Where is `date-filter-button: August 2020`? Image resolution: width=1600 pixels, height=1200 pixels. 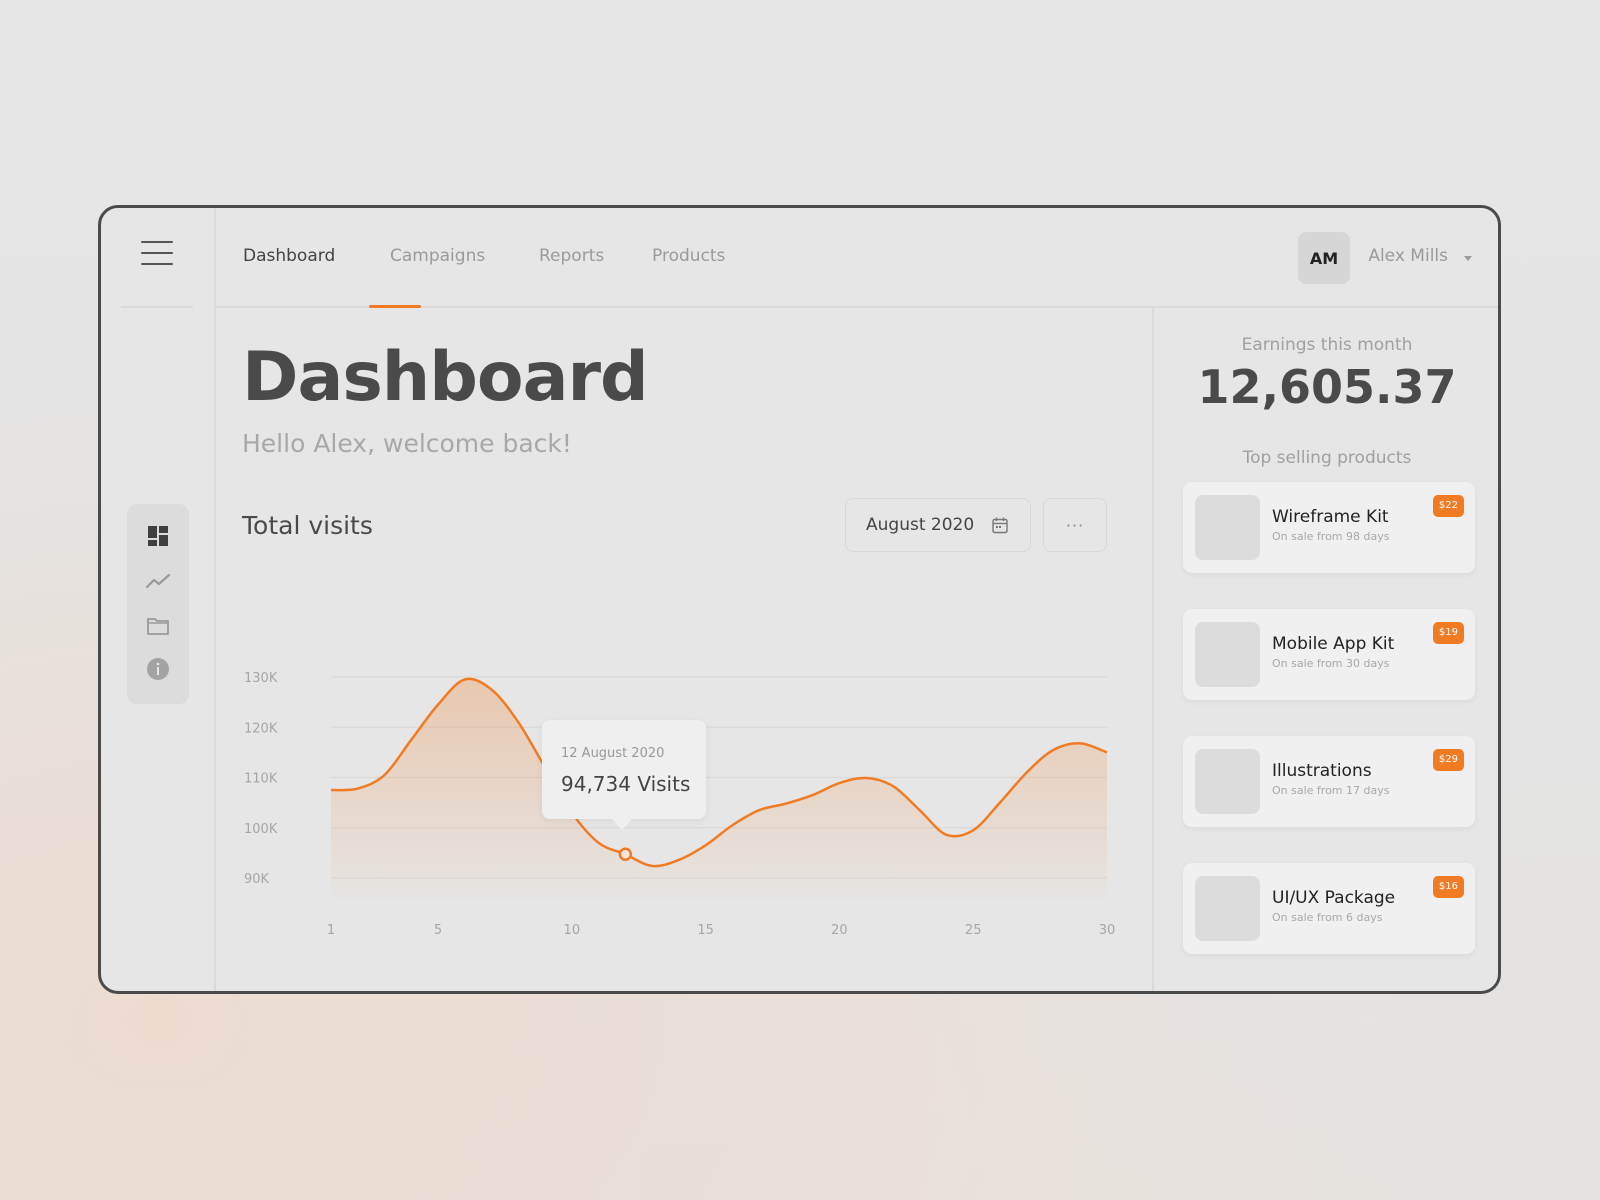
date-filter-button: August 2020 is located at coordinates (938, 525).